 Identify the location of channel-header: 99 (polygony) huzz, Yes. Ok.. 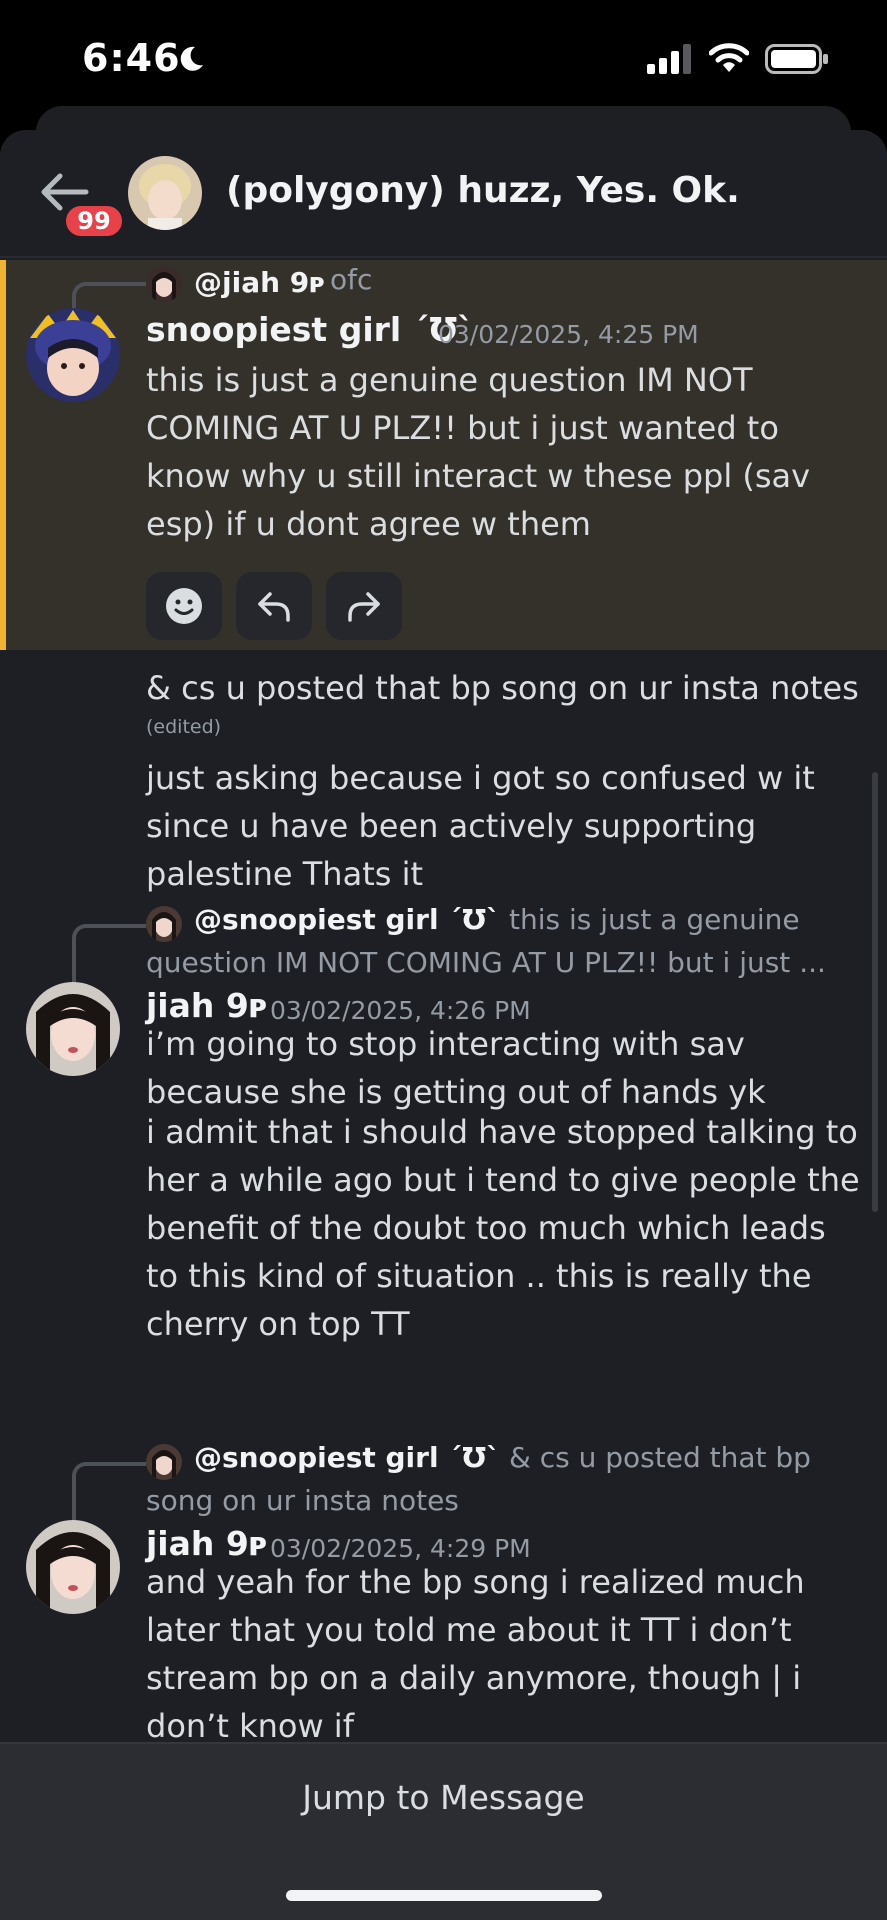
(443, 194).